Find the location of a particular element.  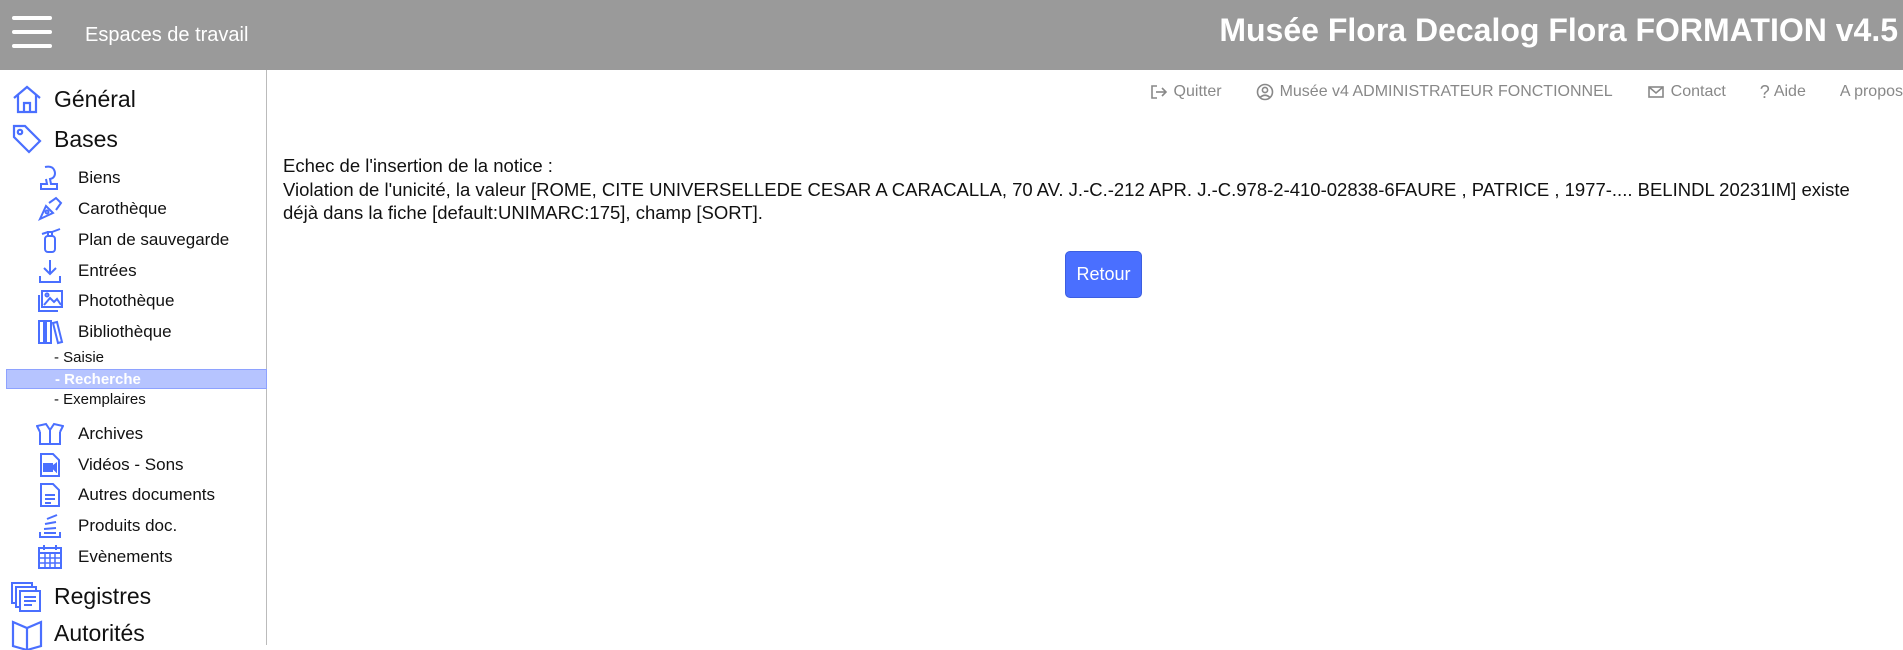

sidebar-item-archives: Archives is located at coordinates (89, 434).